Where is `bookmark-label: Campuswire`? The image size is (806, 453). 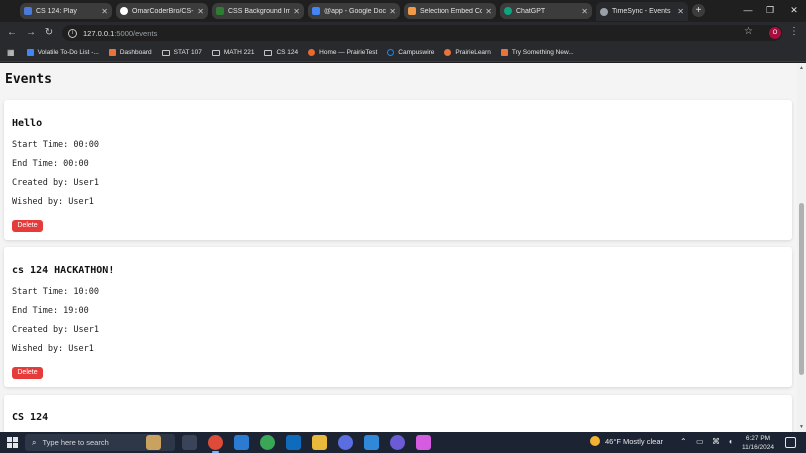
bookmark-label: Campuswire is located at coordinates (416, 52).